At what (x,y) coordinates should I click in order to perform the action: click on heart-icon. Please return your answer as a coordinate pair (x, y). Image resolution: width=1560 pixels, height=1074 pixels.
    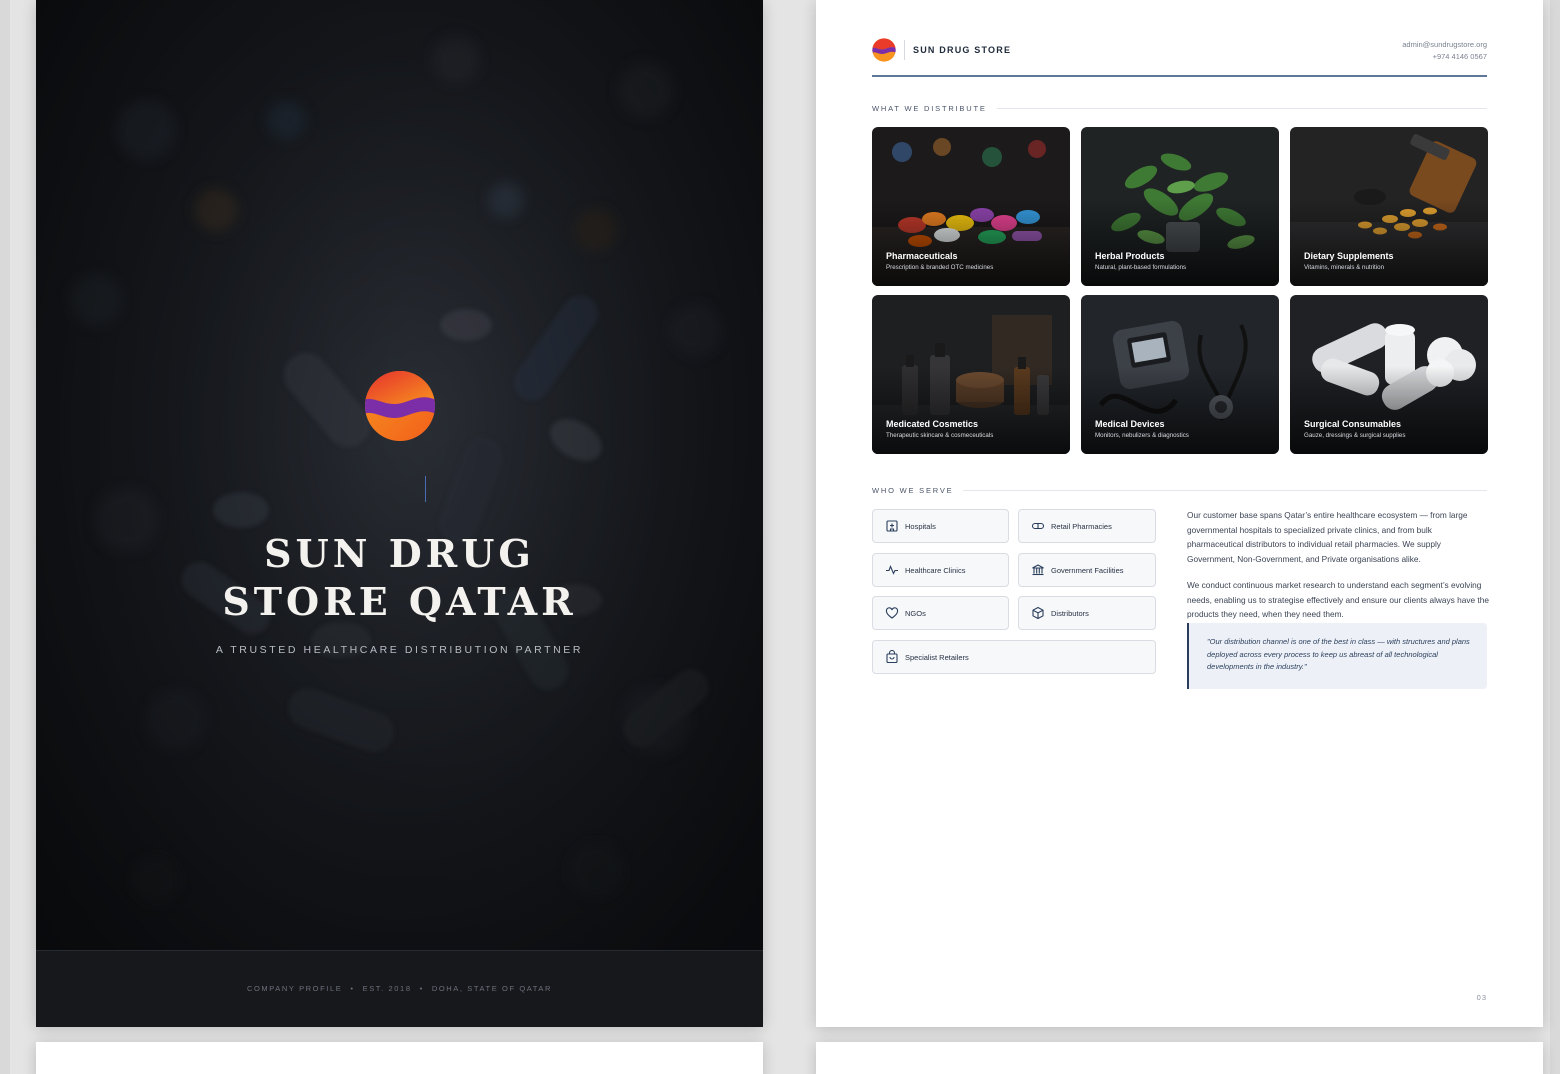
    Looking at the image, I should click on (892, 613).